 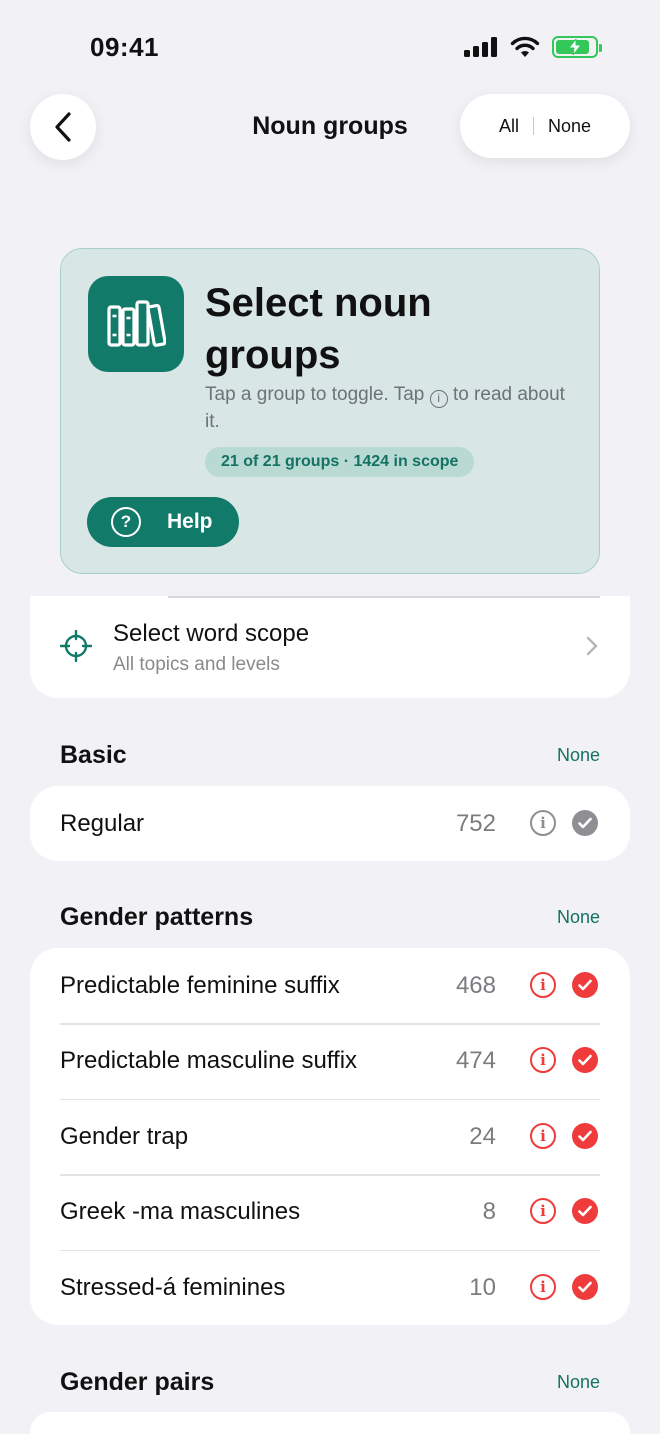 I want to click on group-count: 468, so click(x=475, y=985).